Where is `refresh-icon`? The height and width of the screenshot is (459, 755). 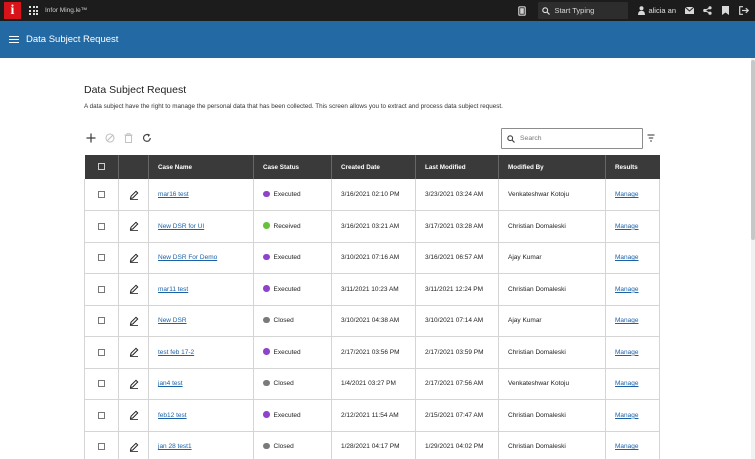
refresh-icon is located at coordinates (147, 138).